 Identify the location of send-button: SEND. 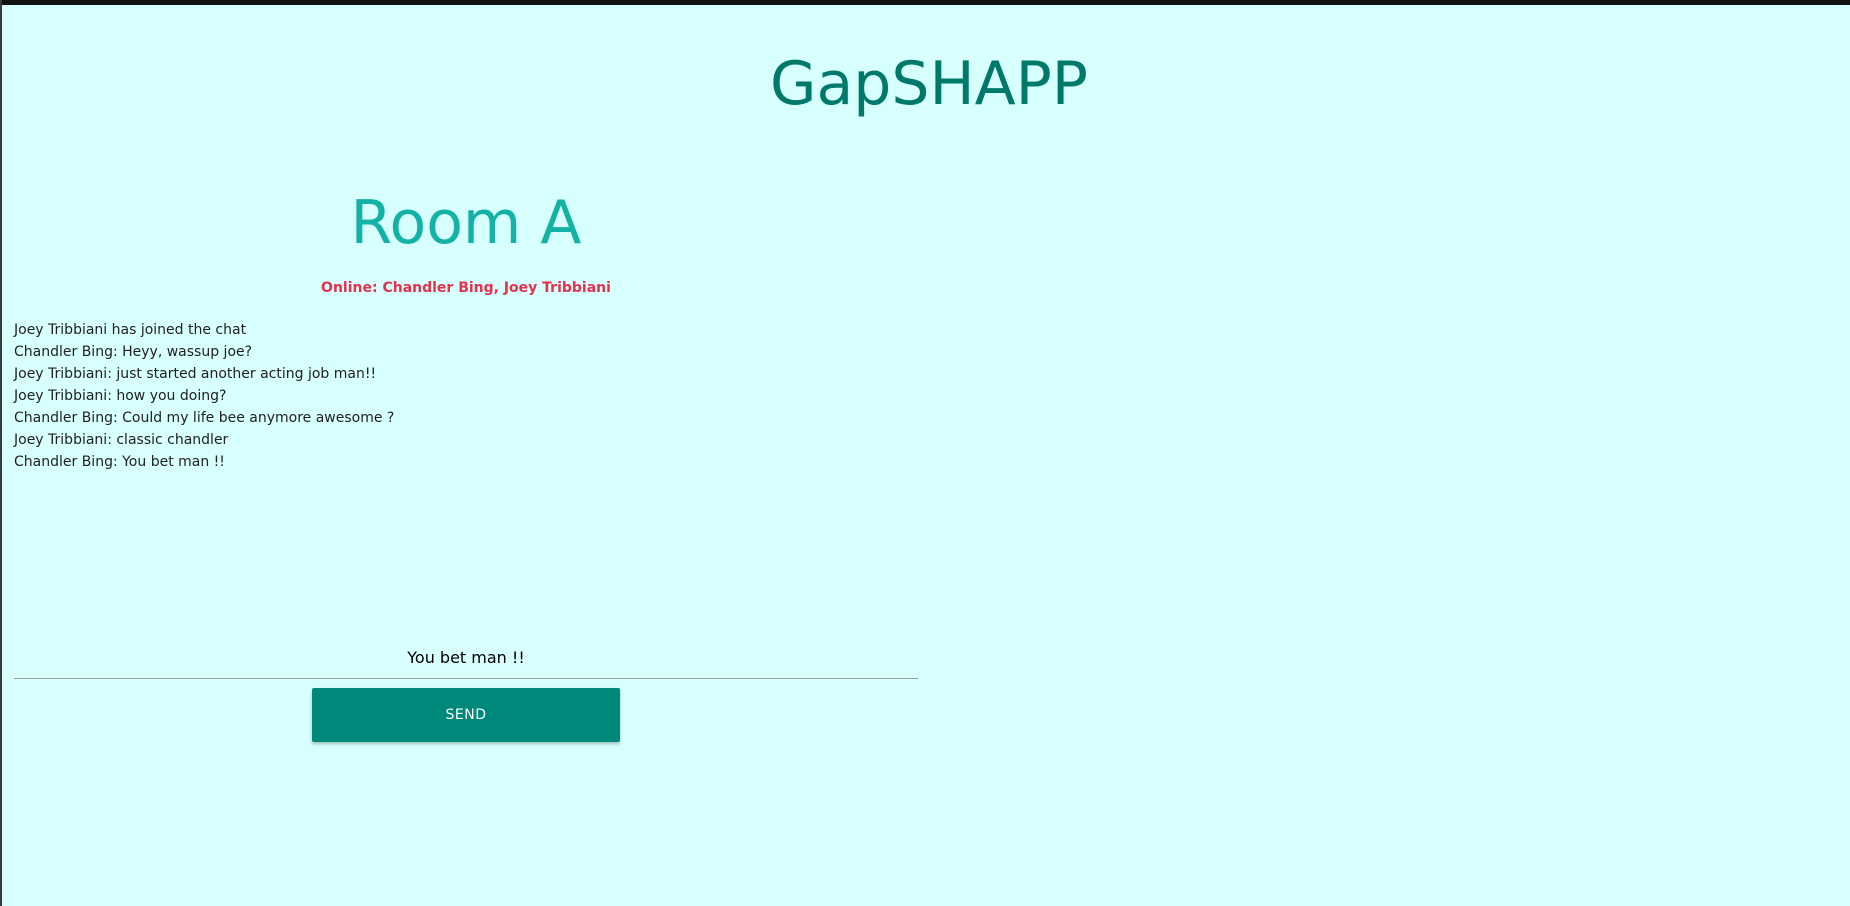
(466, 715).